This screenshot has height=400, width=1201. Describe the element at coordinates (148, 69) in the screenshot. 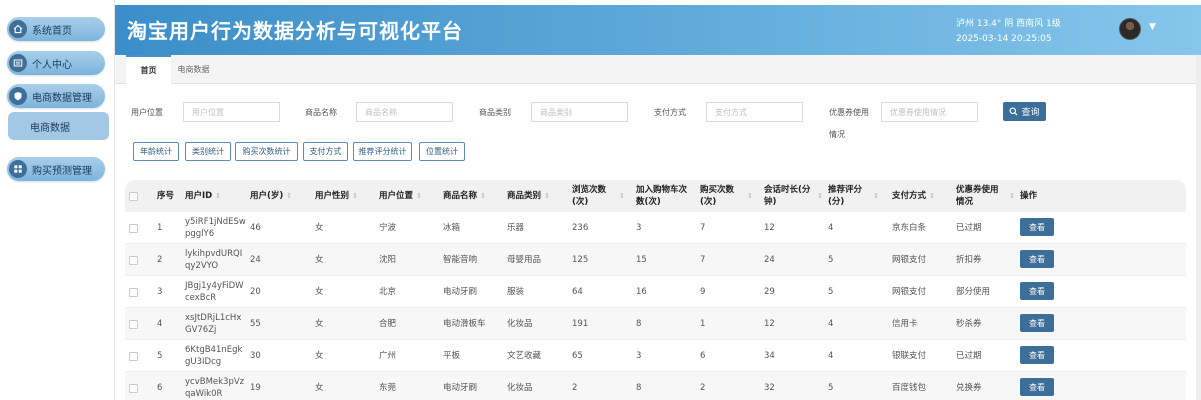

I see `tab-home: 首页` at that location.